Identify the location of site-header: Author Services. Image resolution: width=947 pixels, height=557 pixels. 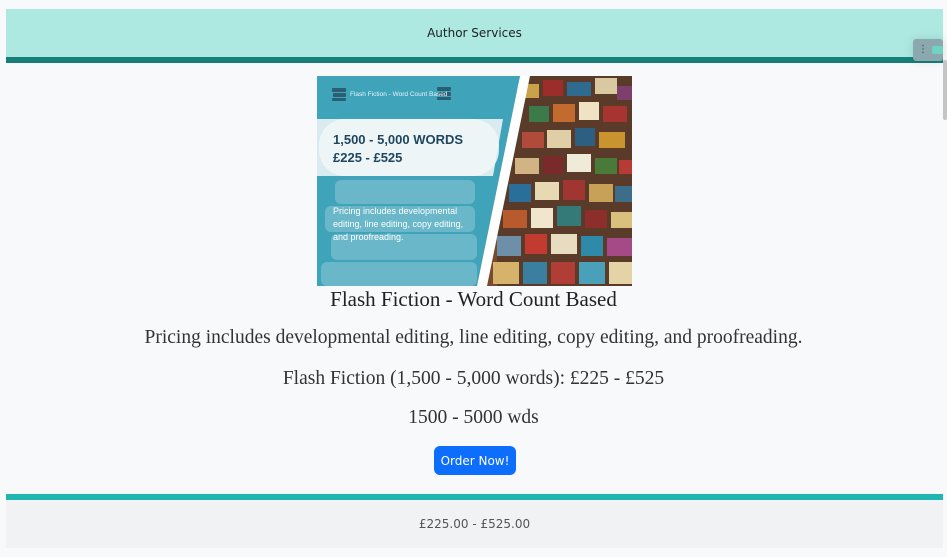
(474, 33).